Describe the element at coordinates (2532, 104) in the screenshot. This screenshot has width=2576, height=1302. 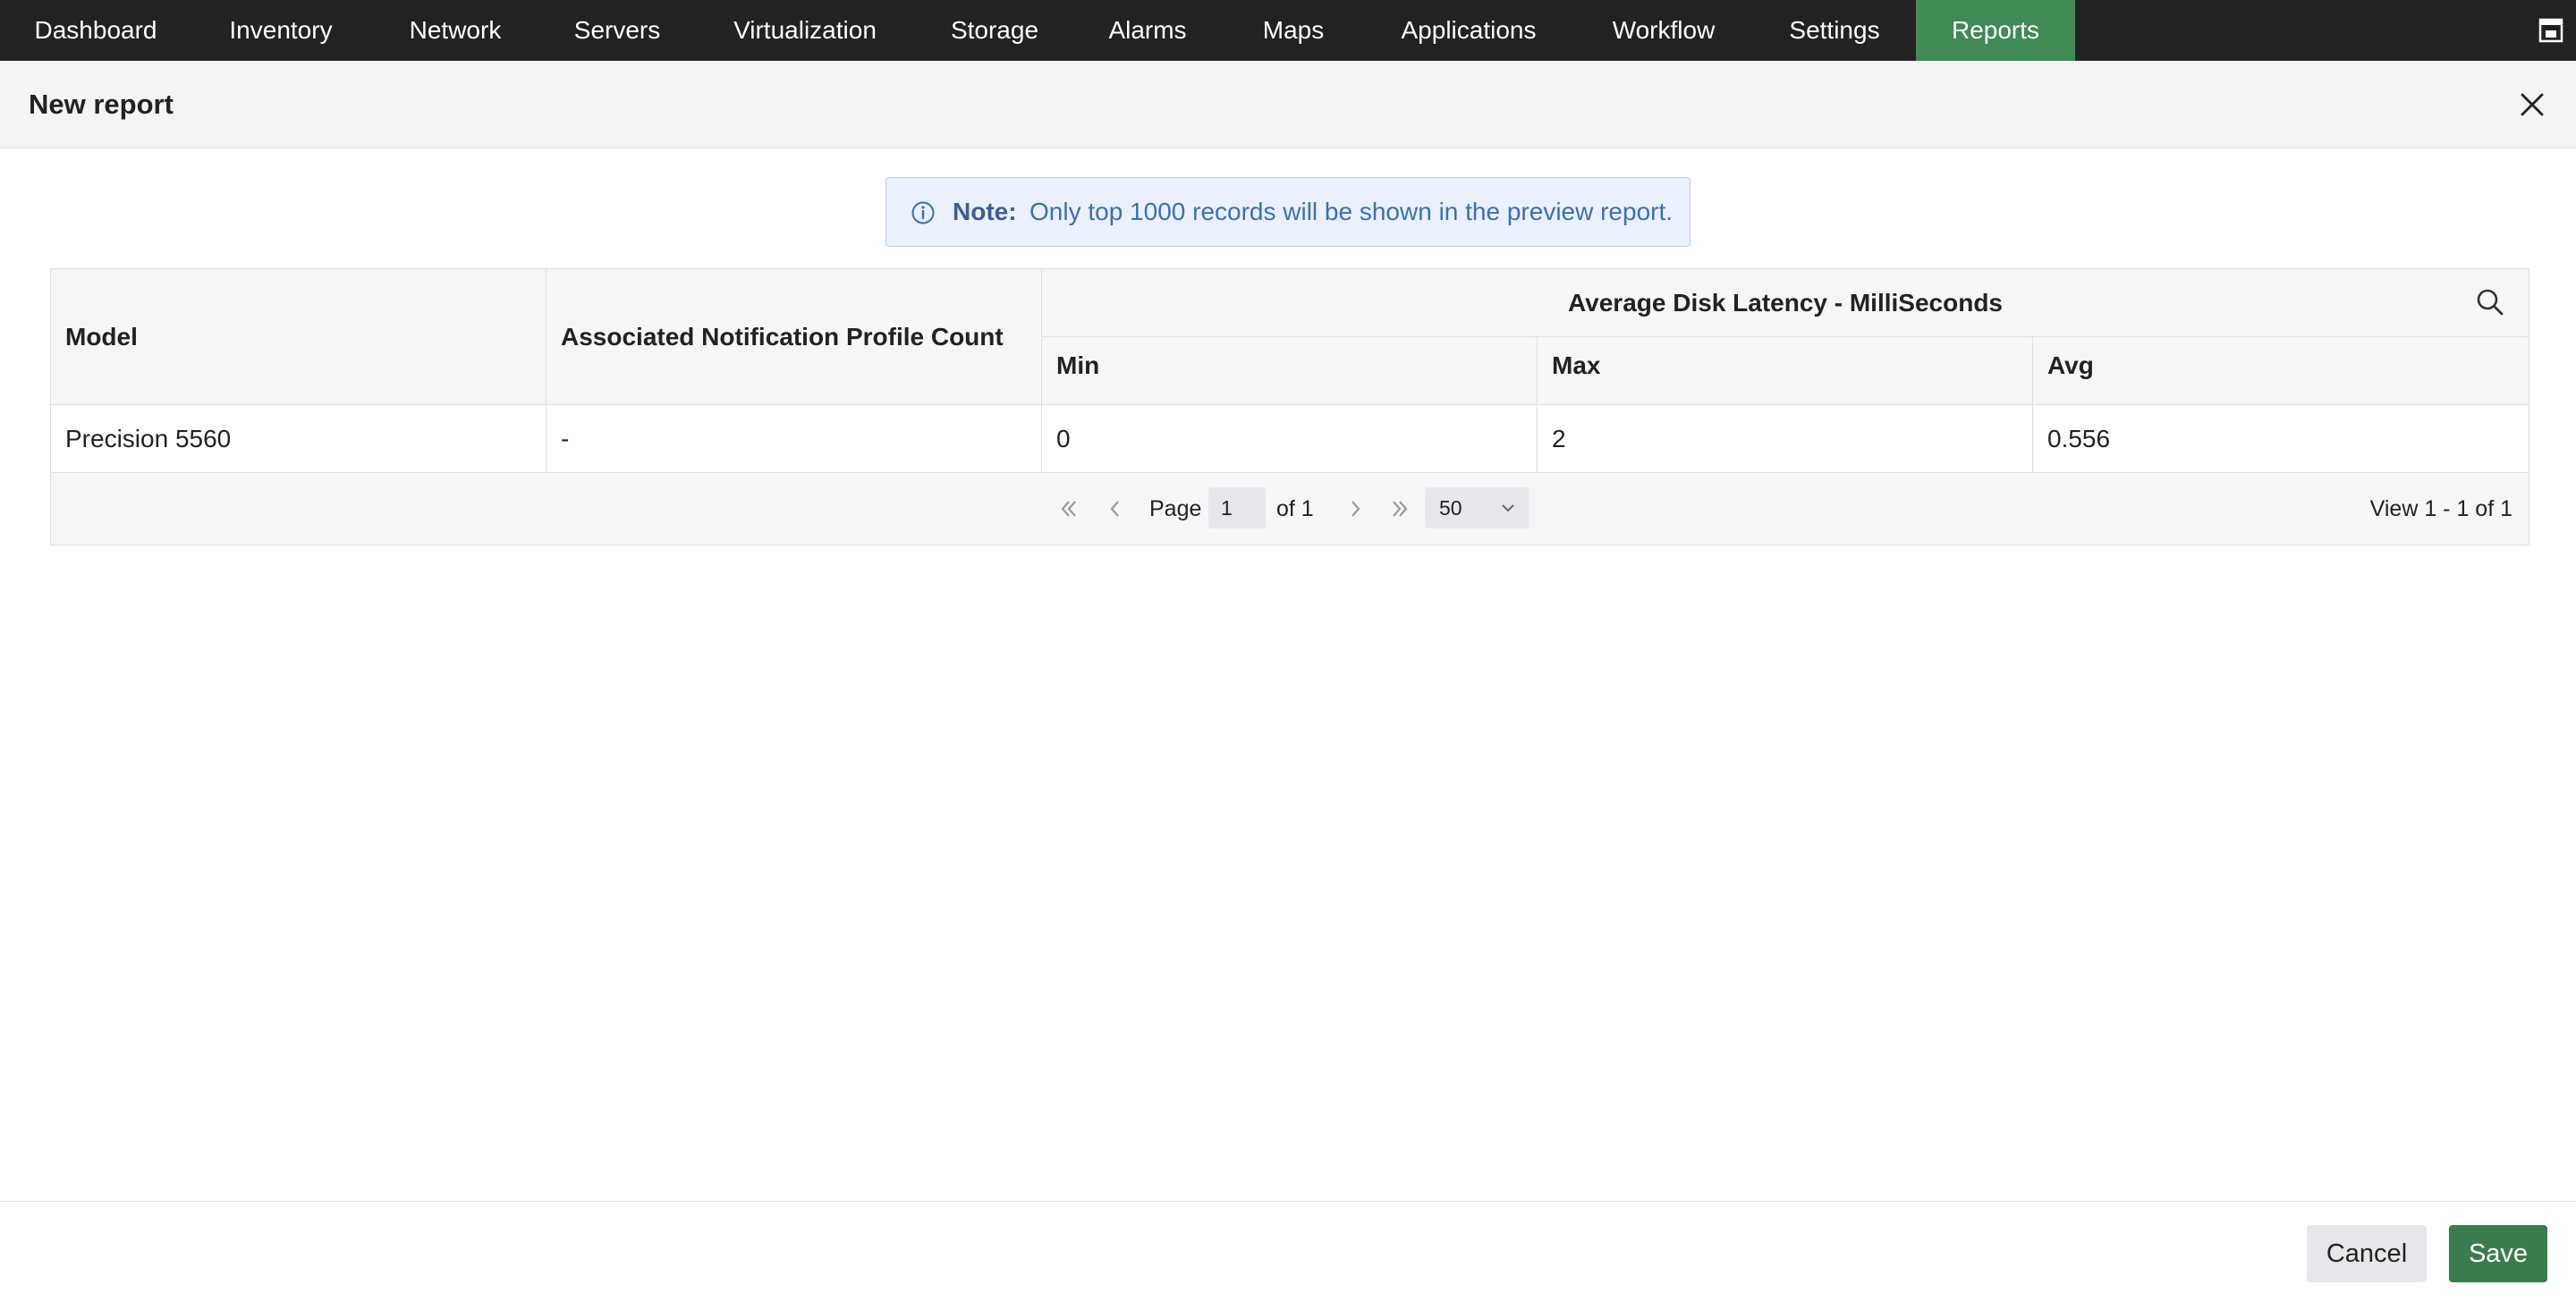
I see `close-icon` at that location.